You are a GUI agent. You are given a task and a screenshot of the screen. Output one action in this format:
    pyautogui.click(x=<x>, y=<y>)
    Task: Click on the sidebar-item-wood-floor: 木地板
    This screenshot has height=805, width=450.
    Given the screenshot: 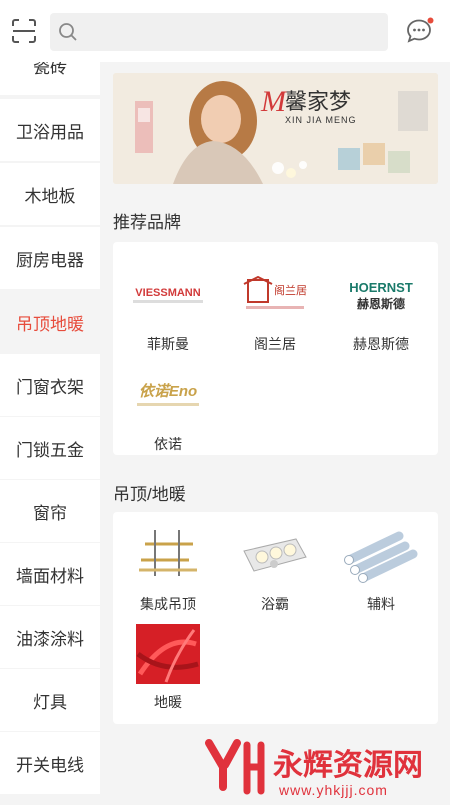 What is the action you would take?
    pyautogui.click(x=50, y=194)
    